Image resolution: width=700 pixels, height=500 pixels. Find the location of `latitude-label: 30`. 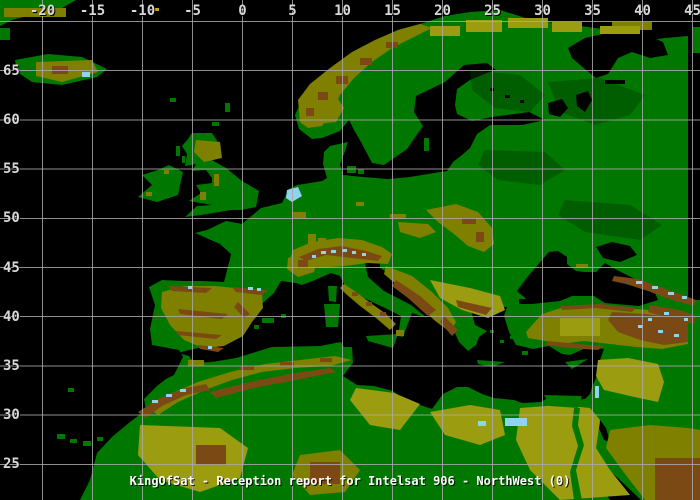

latitude-label: 30 is located at coordinates (11, 415).